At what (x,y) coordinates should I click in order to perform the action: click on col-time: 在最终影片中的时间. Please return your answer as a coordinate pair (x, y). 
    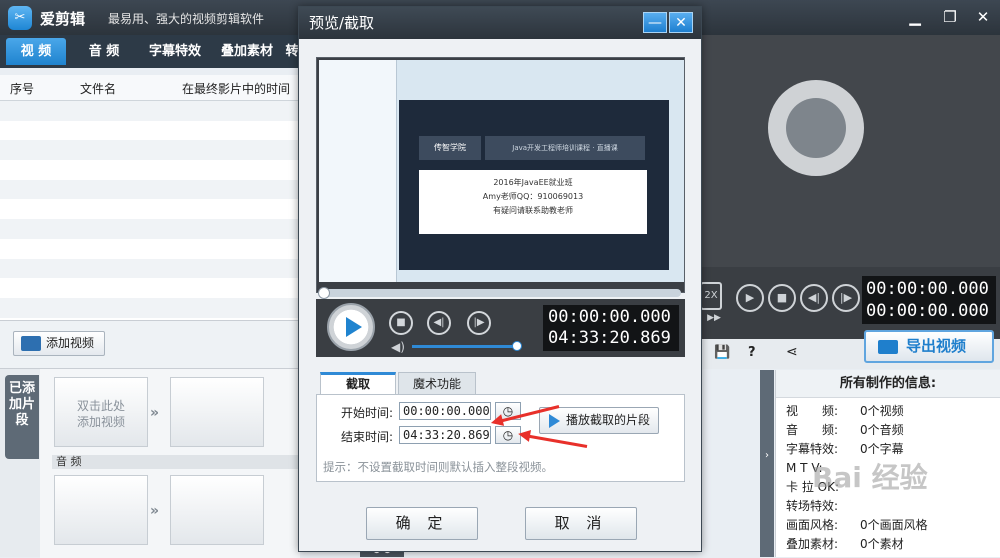
    Looking at the image, I should click on (236, 88).